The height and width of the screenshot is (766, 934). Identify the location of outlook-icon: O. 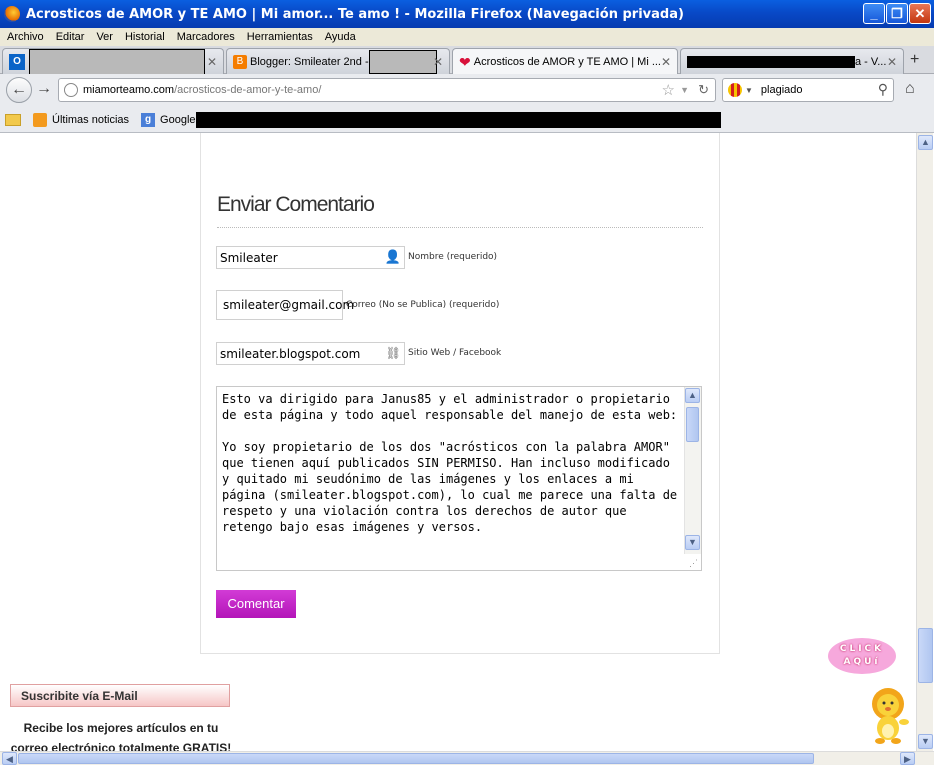
(17, 61).